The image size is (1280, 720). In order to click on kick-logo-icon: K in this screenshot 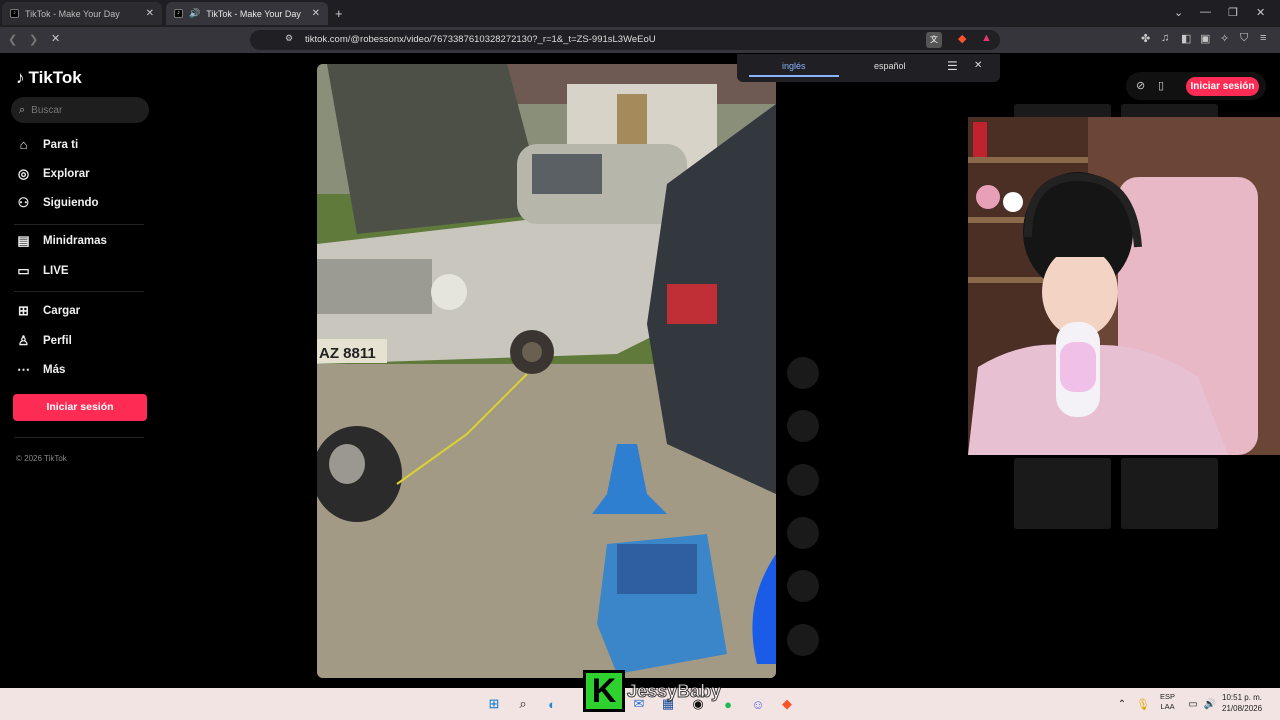, I will do `click(604, 691)`.